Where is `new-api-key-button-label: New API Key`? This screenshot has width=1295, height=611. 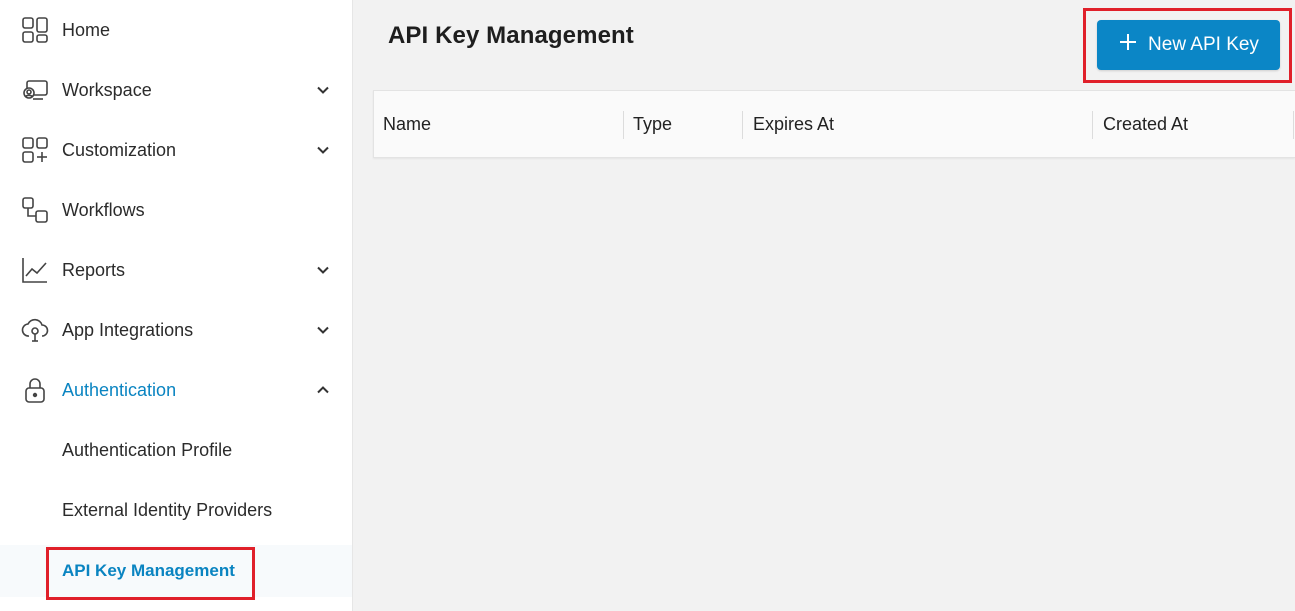 new-api-key-button-label: New API Key is located at coordinates (1203, 44).